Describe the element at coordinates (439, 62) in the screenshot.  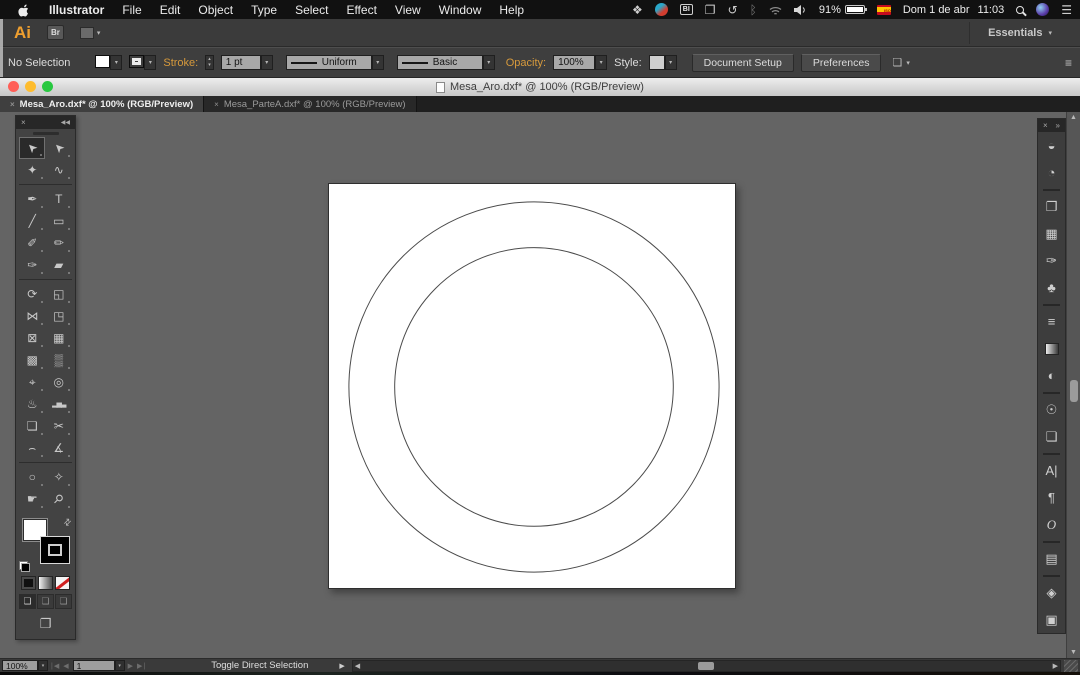
I see `brush-definition-select: Basic` at that location.